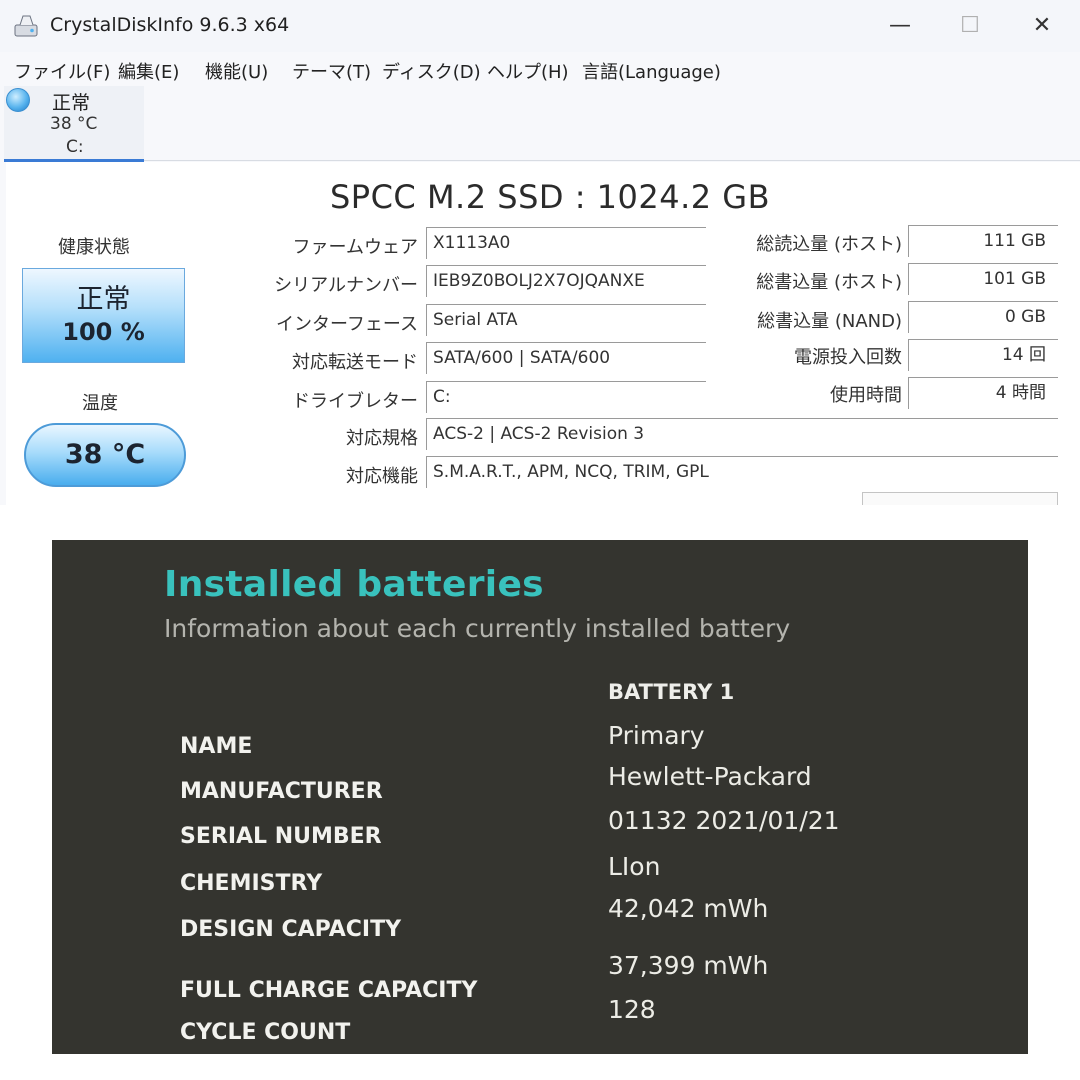  I want to click on drive-letter-value: C:, so click(566, 397).